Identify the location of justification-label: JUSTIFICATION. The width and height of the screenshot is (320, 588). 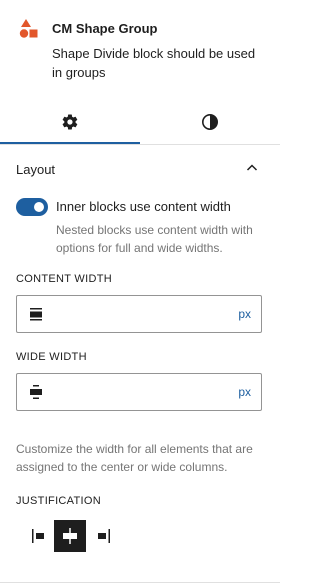
(58, 501).